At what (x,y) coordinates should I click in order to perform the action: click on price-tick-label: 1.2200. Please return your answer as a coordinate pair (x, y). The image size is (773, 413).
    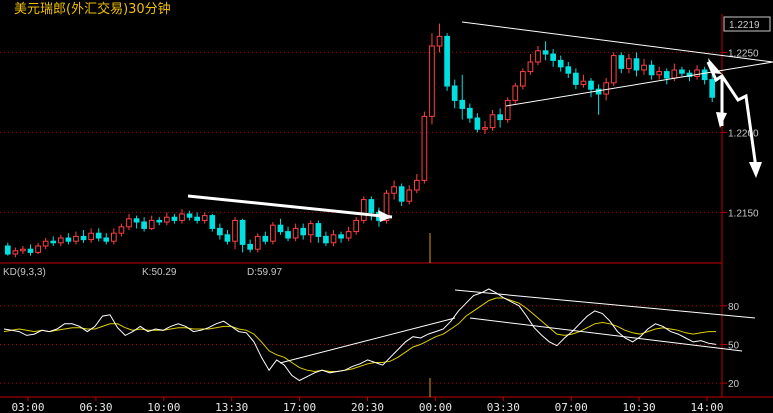
    Looking at the image, I should click on (743, 133).